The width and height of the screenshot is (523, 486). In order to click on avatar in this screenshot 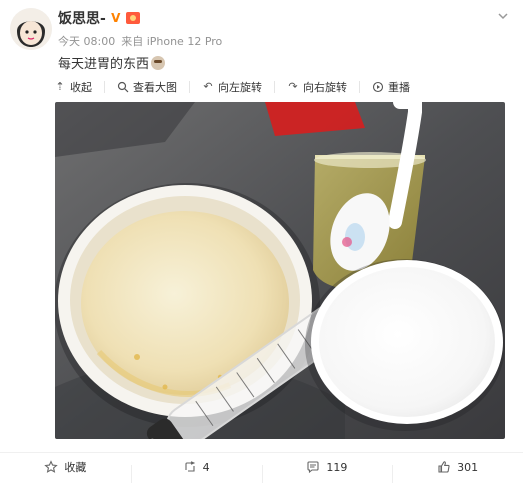, I will do `click(31, 29)`.